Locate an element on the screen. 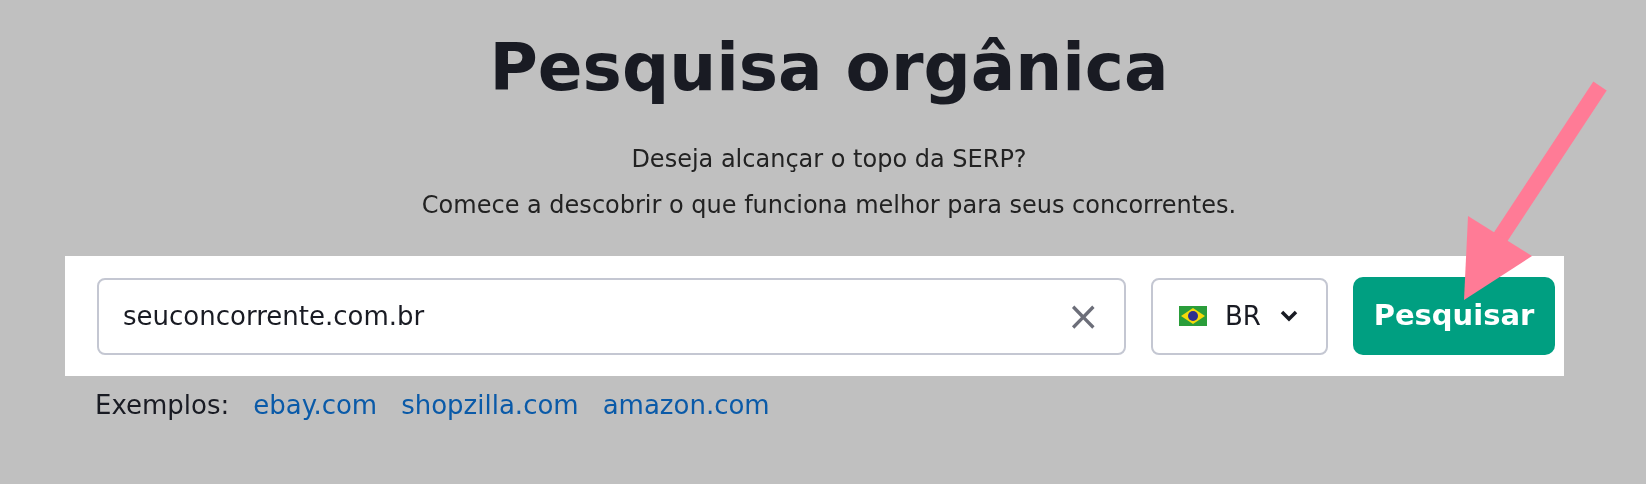 The width and height of the screenshot is (1646, 484). subtitle-line: Deseja alcançar o topo da SERP? is located at coordinates (829, 159).